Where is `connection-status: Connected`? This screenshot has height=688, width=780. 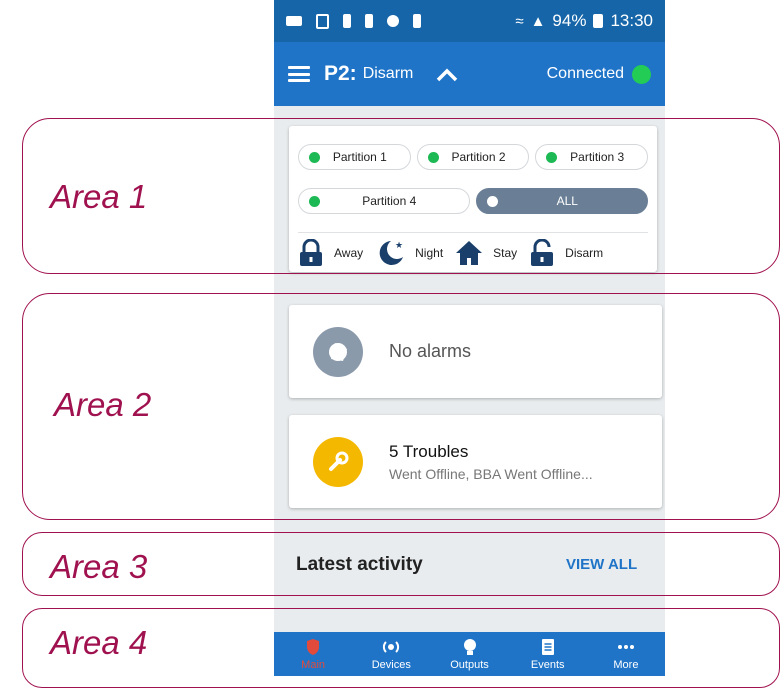
connection-status: Connected is located at coordinates (598, 74).